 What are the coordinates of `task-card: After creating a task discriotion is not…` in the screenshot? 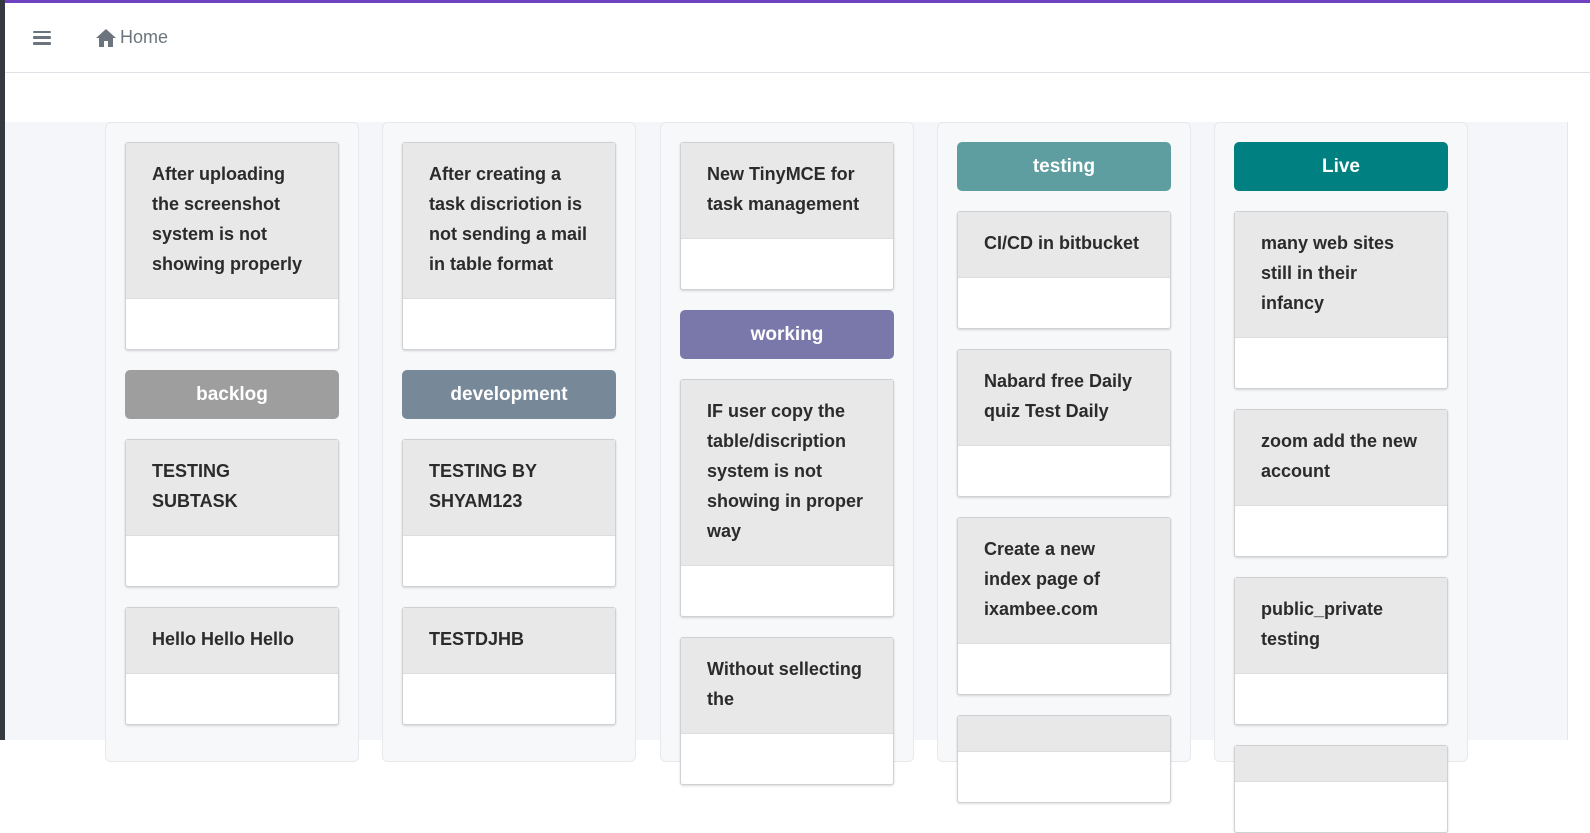 It's located at (509, 246).